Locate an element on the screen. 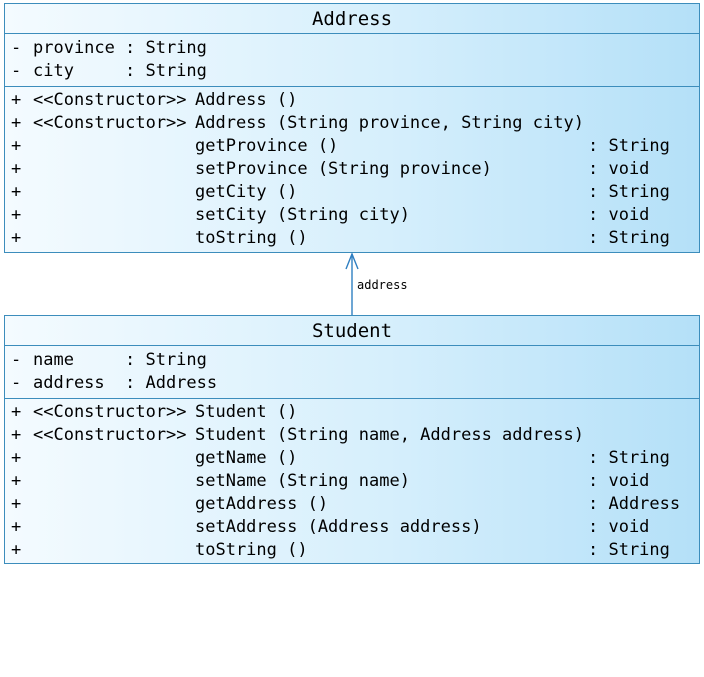  operation-row: + getProvince () : String is located at coordinates (352, 146).